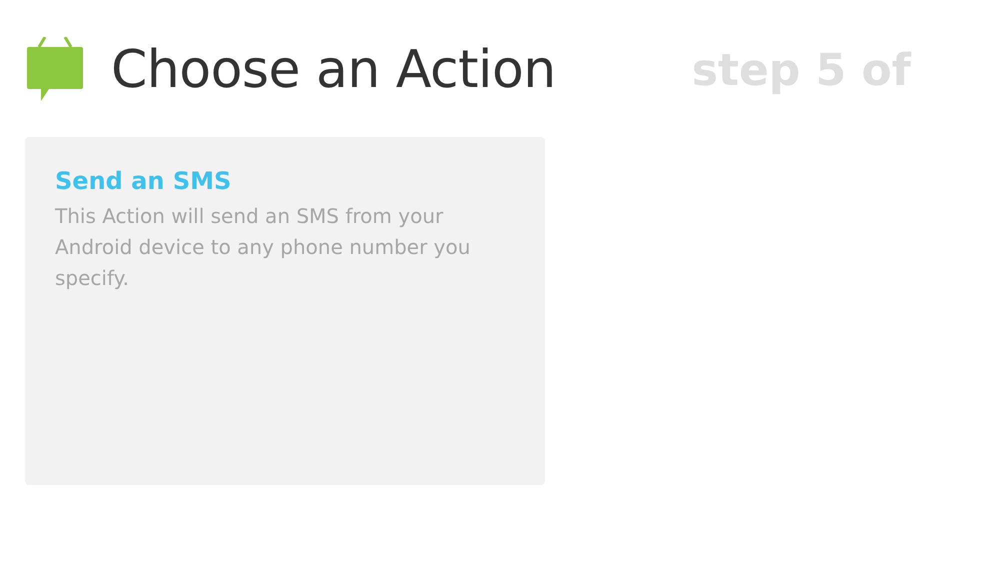 The image size is (1000, 578). What do you see at coordinates (143, 181) in the screenshot?
I see `action-title: Send an SMS` at bounding box center [143, 181].